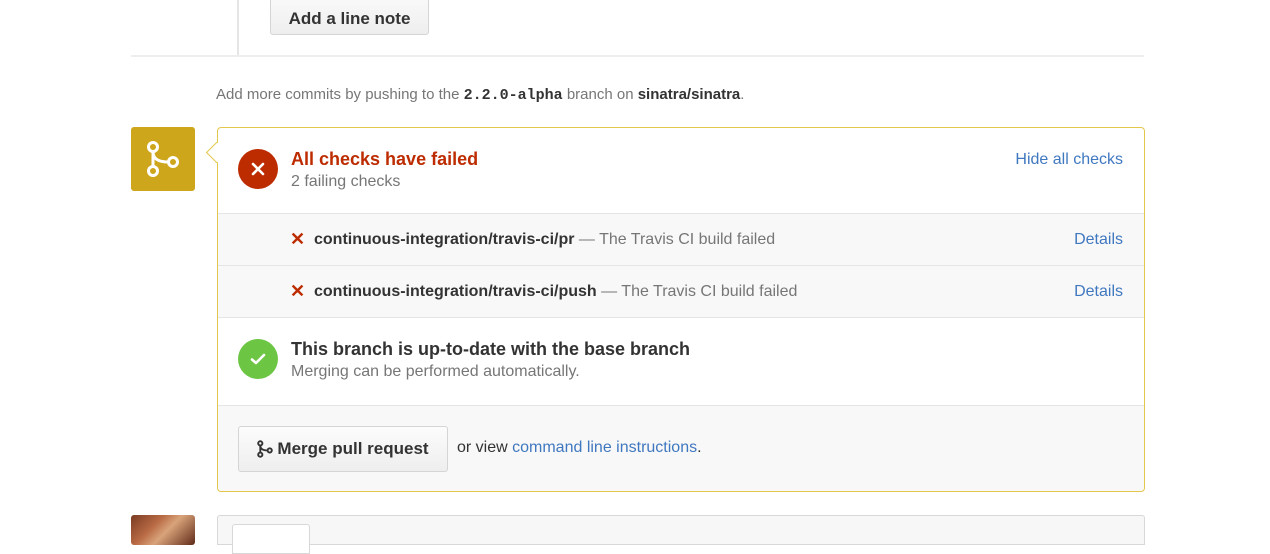 The height and width of the screenshot is (554, 1270). Describe the element at coordinates (353, 448) in the screenshot. I see `merge-button-label: Merge pull request` at that location.